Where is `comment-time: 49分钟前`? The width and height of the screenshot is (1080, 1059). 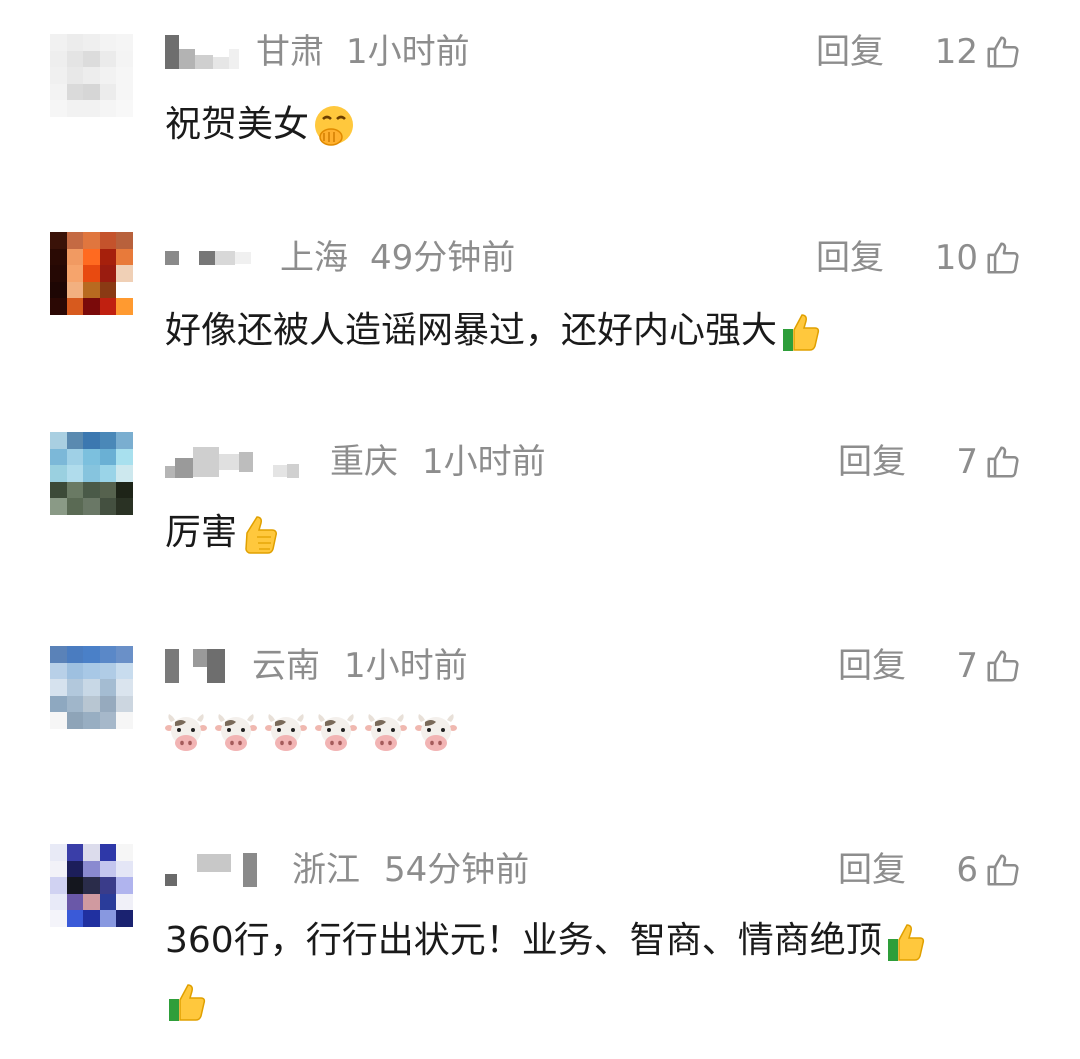 comment-time: 49分钟前 is located at coordinates (443, 258).